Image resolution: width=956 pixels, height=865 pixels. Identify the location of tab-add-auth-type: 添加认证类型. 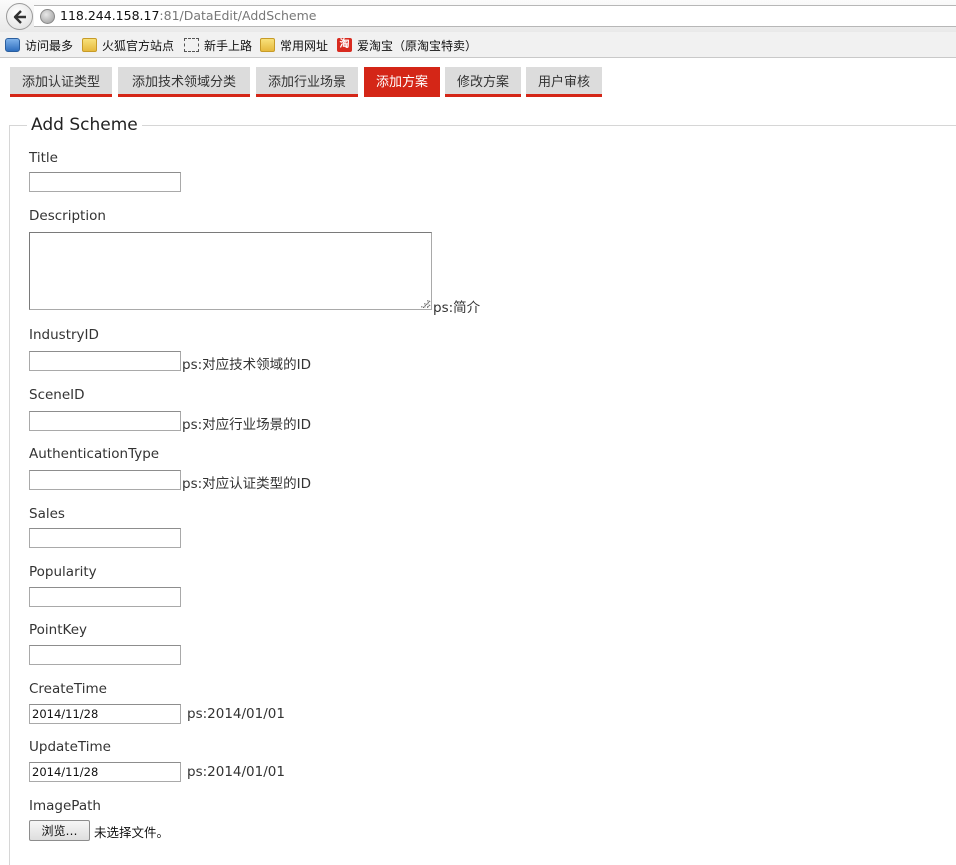
(61, 82).